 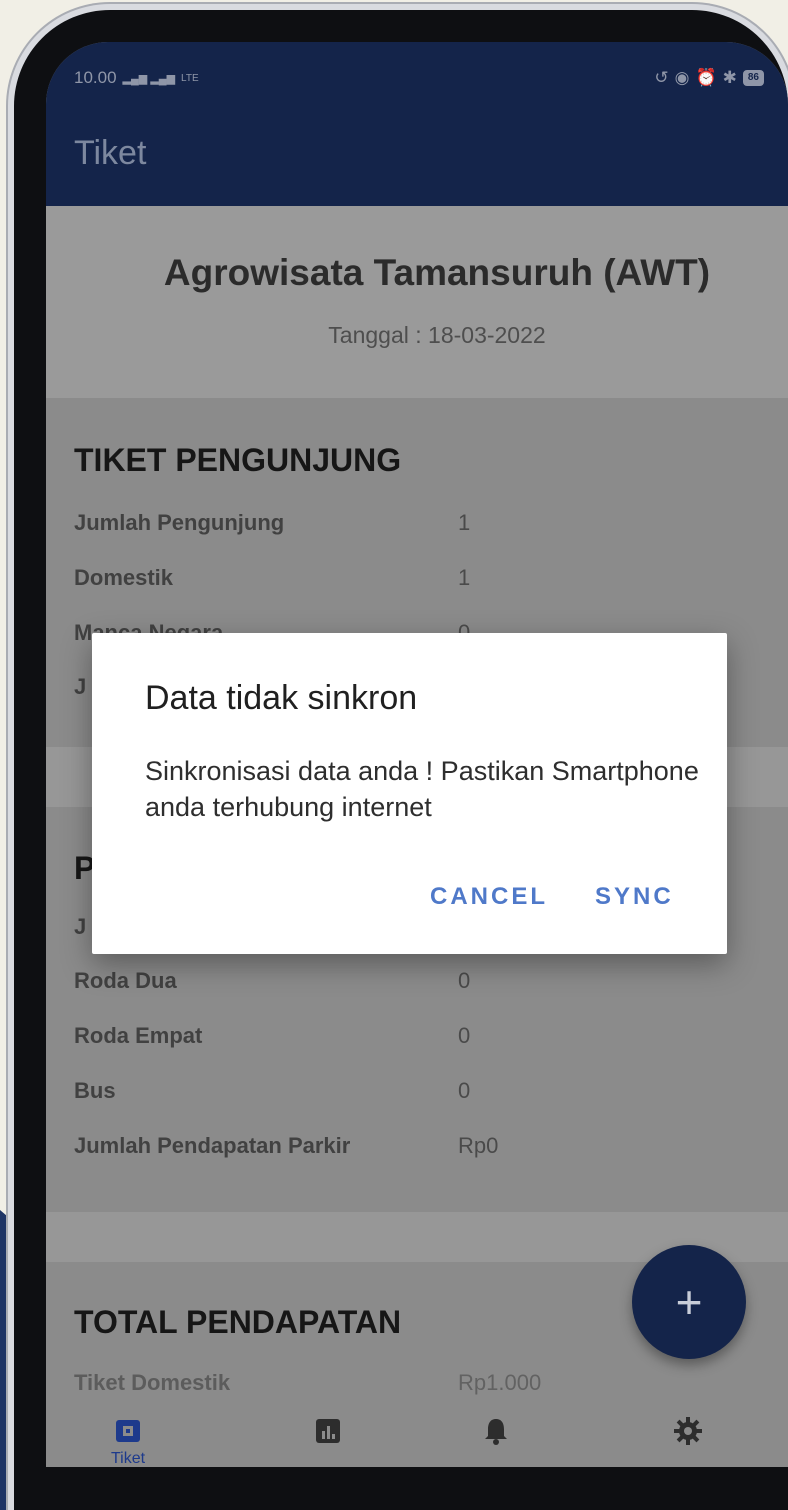 I want to click on dialog-title: Data tidak sinkron, so click(x=281, y=698).